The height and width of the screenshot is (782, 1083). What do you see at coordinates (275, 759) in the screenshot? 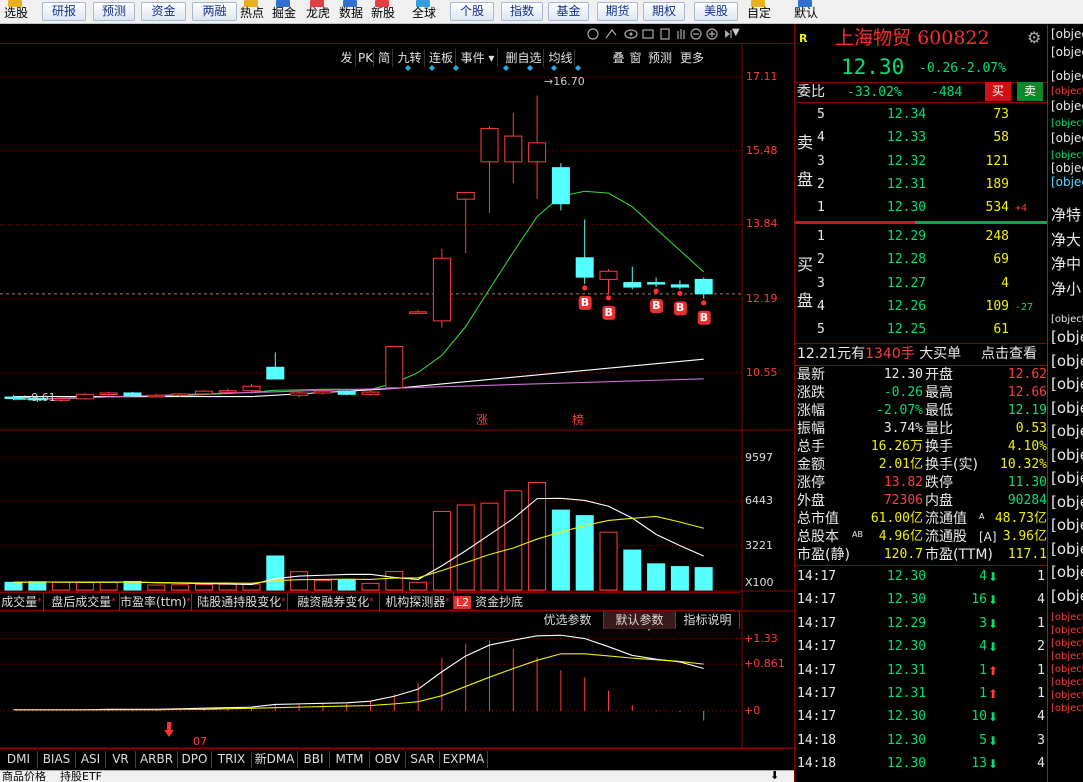
I see `indicator-tab-新DMA: 新DMA` at bounding box center [275, 759].